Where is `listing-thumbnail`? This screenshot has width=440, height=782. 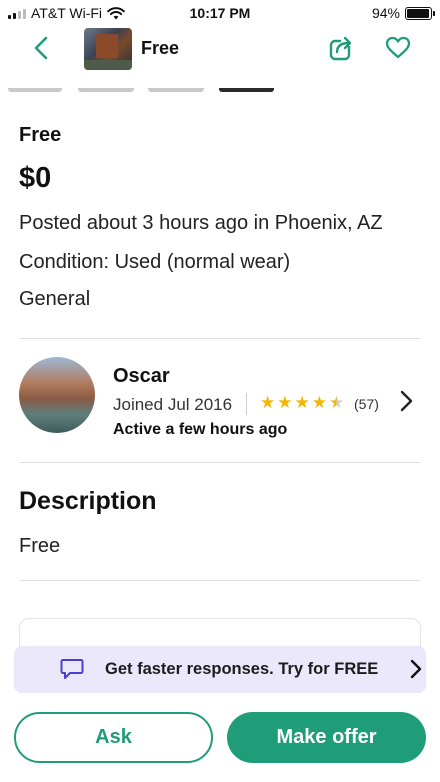 listing-thumbnail is located at coordinates (108, 49).